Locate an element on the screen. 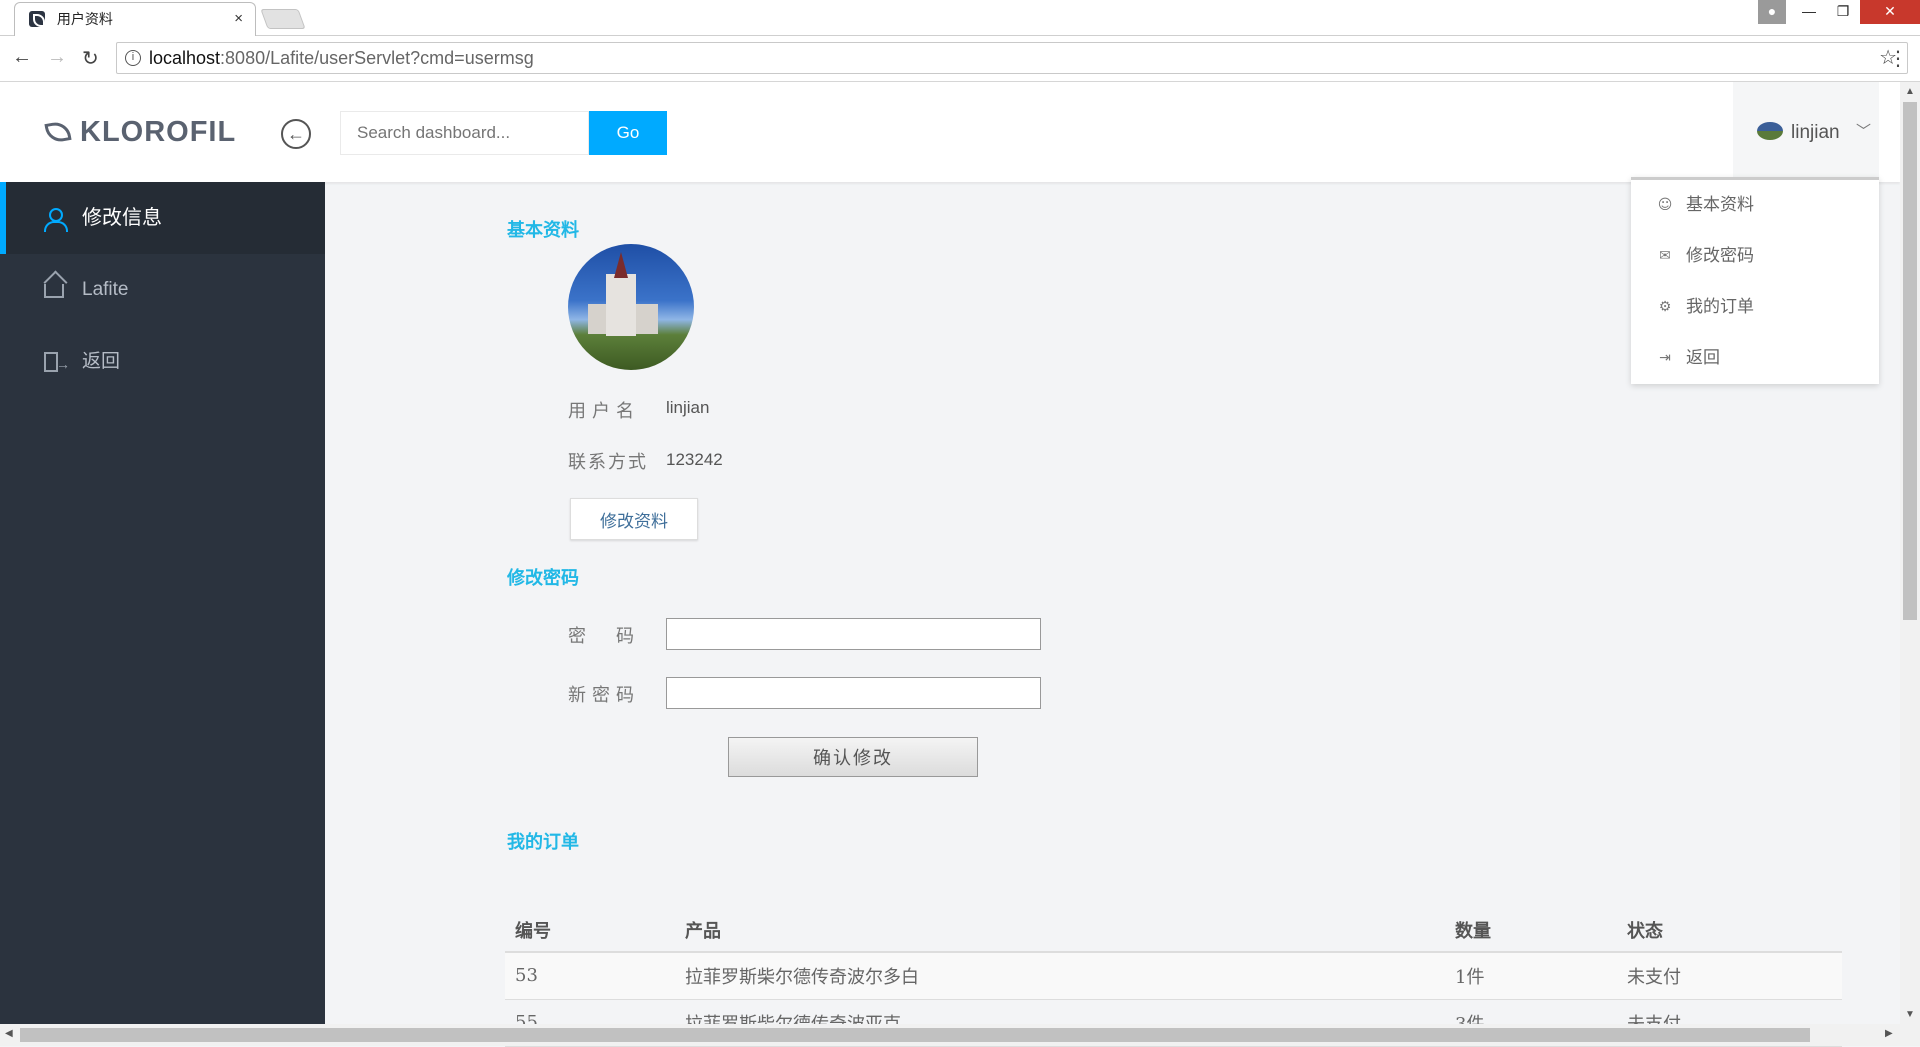 The height and width of the screenshot is (1047, 1920). brand-logo: KLOROFIL is located at coordinates (140, 132).